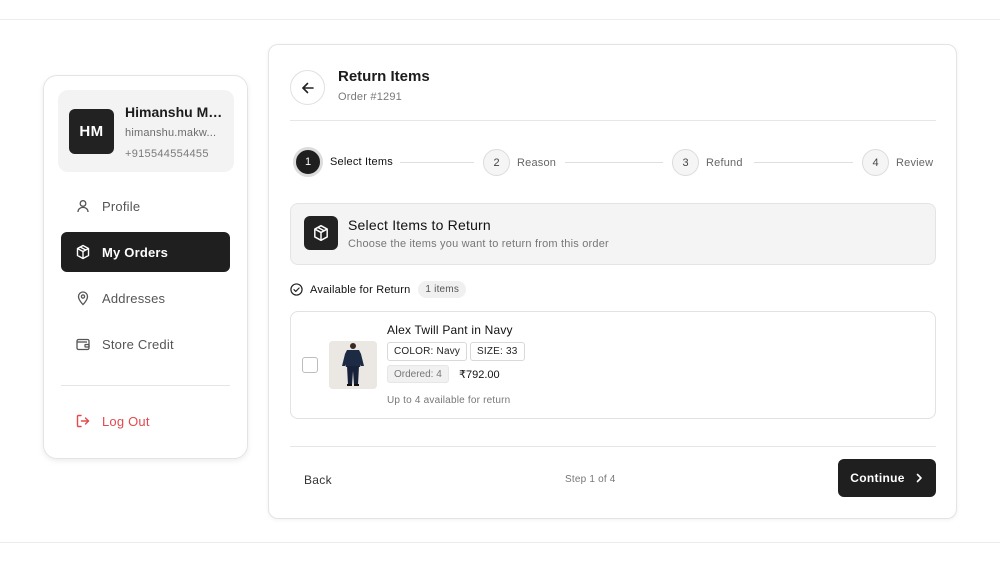 This screenshot has height=561, width=1000. Describe the element at coordinates (370, 97) in the screenshot. I see `order-number: Order #1291` at that location.